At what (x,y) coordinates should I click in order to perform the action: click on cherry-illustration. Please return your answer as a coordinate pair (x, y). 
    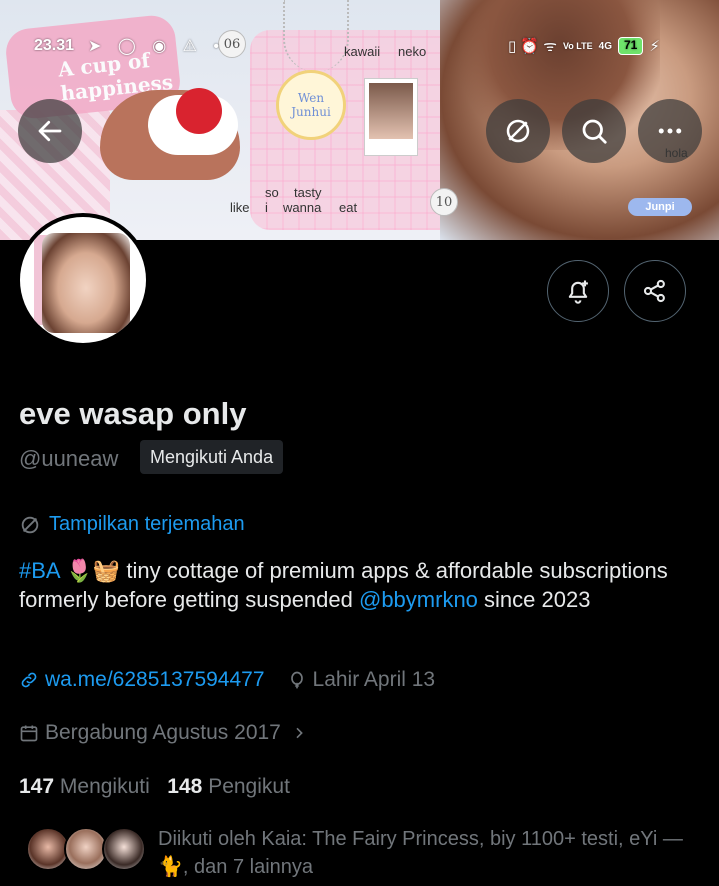
    Looking at the image, I should click on (199, 111).